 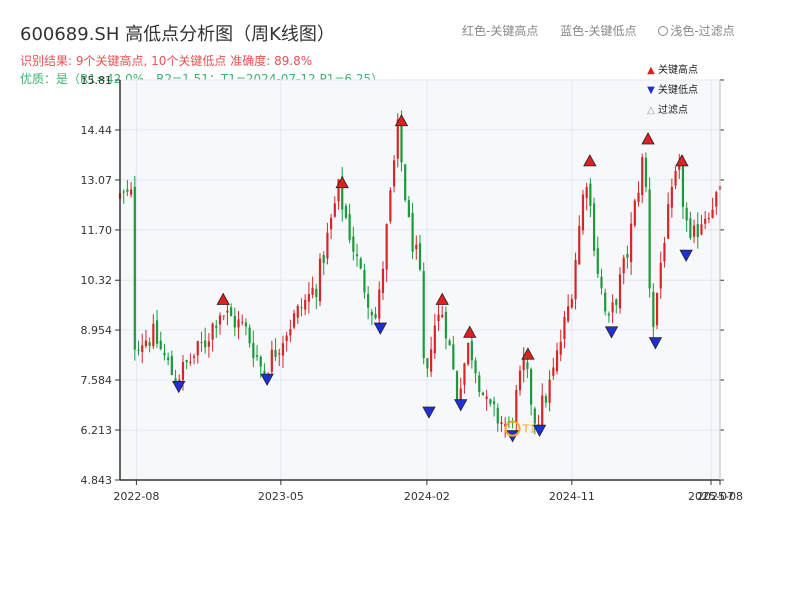 I want to click on x-tick-label: 2022-08, so click(x=136, y=496).